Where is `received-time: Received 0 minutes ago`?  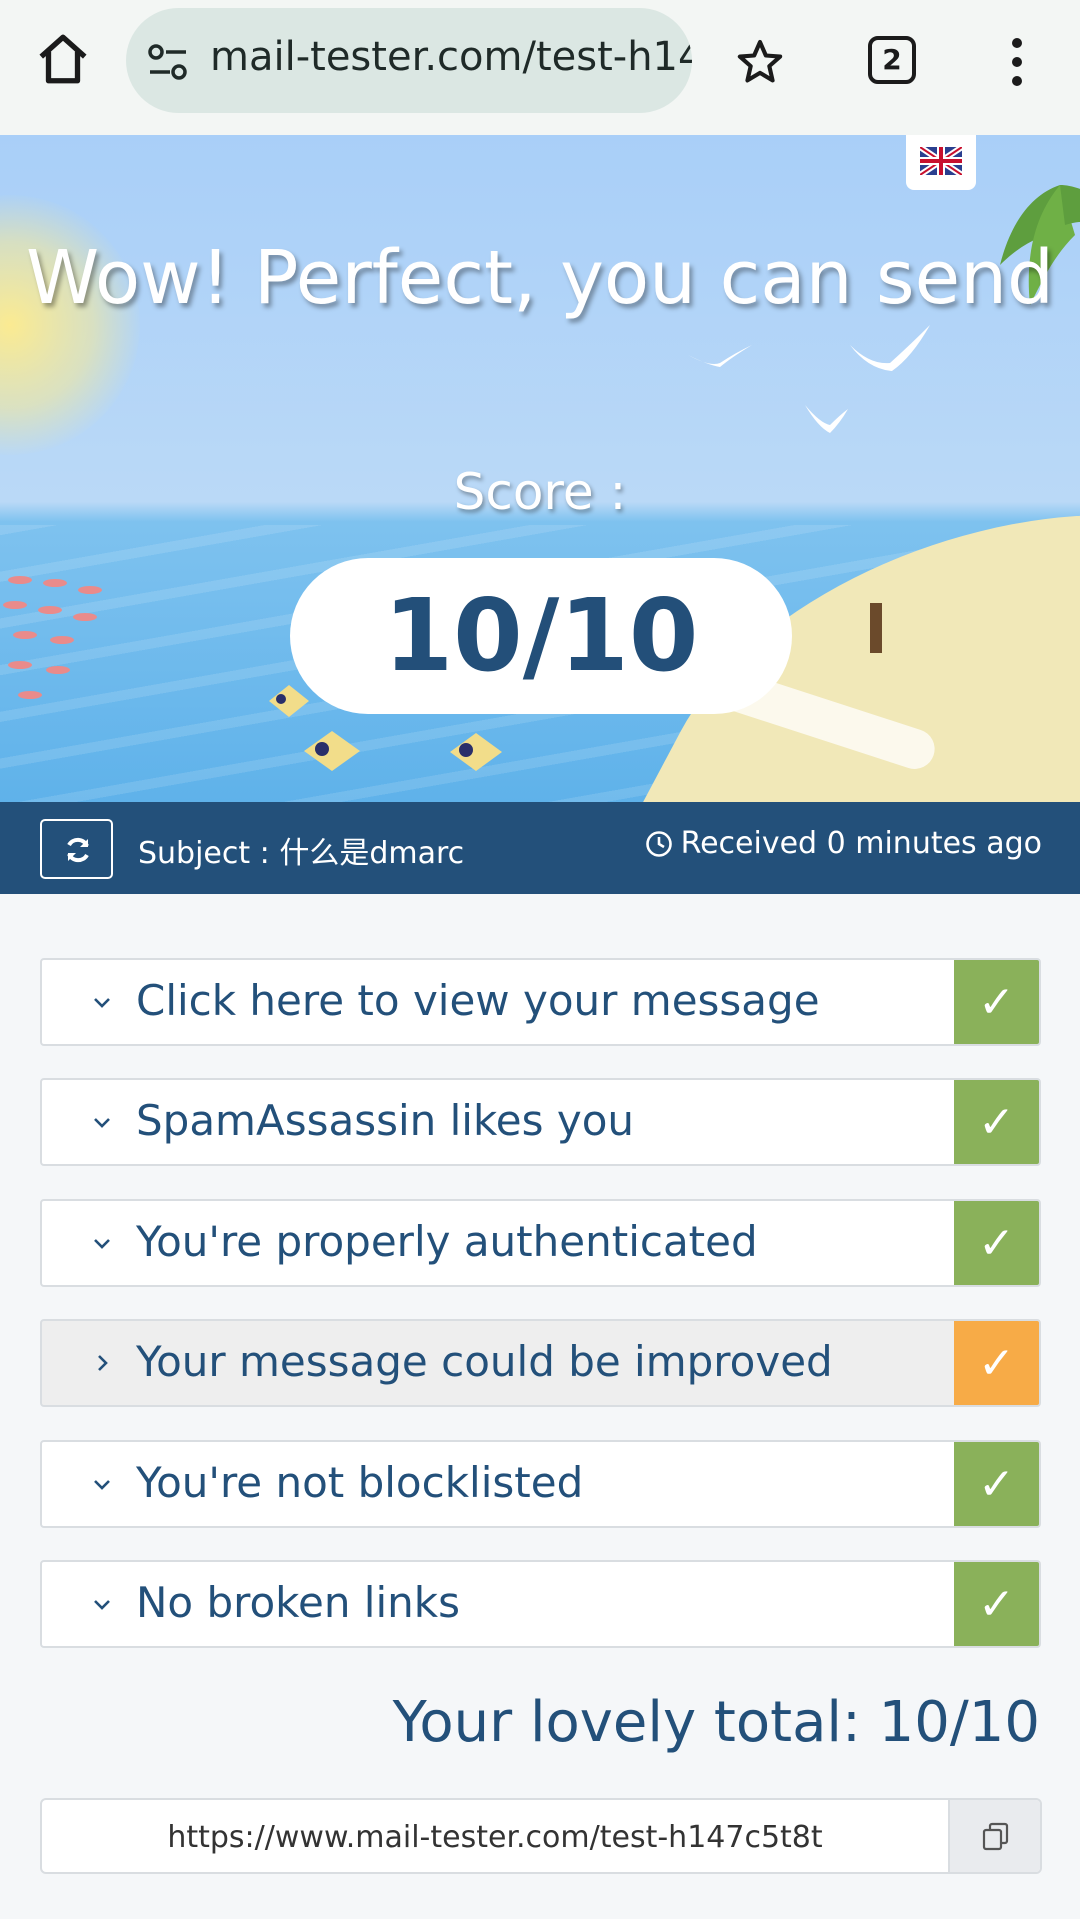
received-time: Received 0 minutes ago is located at coordinates (843, 843).